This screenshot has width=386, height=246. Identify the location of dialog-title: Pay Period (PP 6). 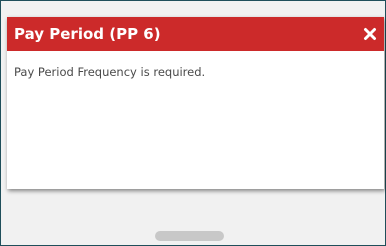
(87, 34).